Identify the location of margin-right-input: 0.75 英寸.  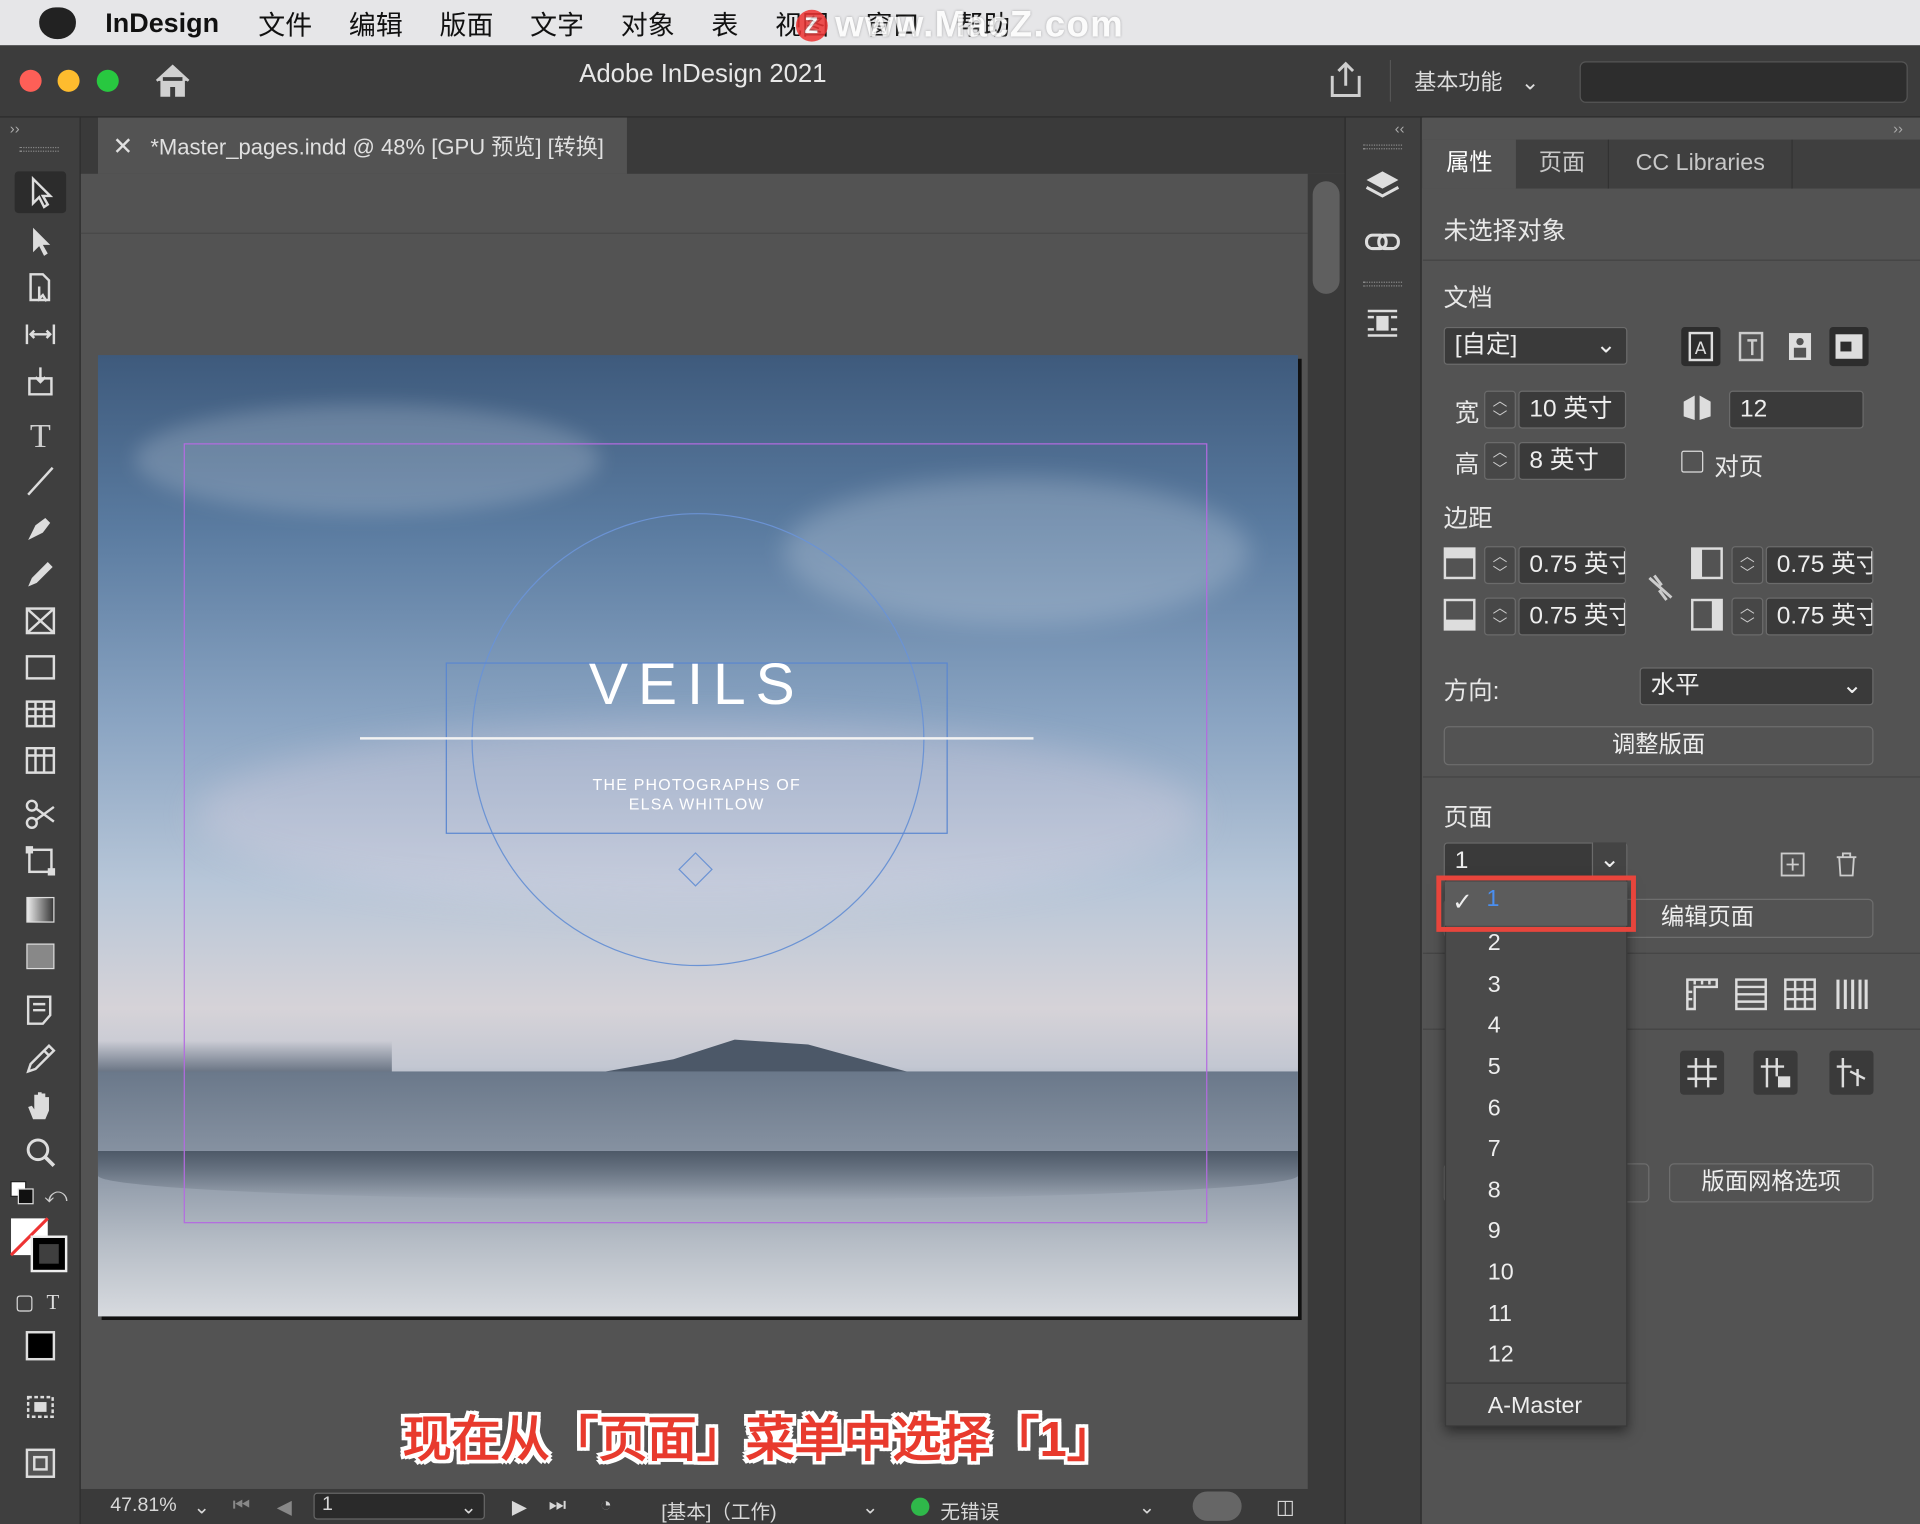
(1819, 616).